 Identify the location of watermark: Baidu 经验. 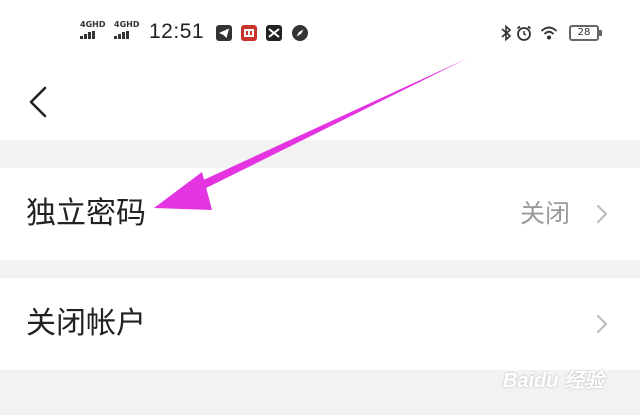
(553, 381).